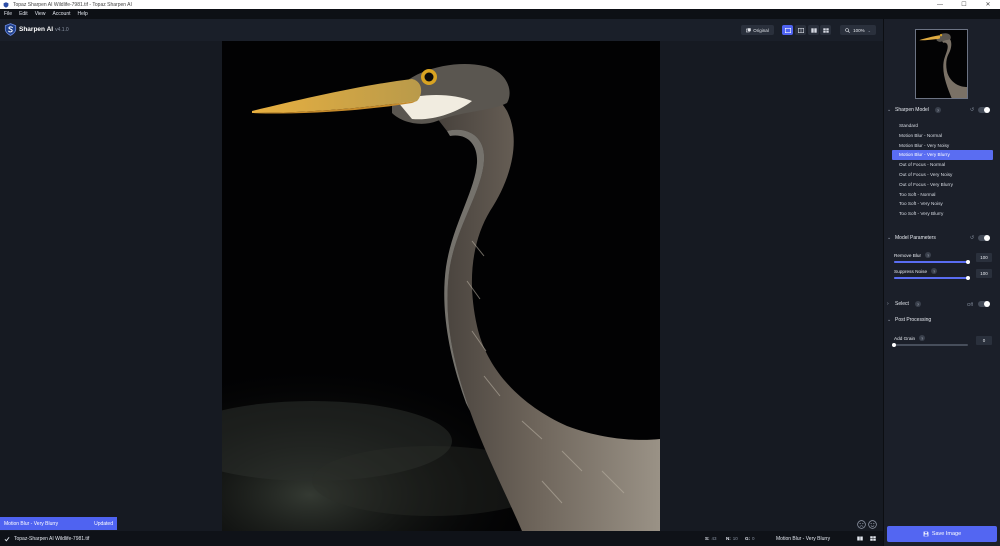  What do you see at coordinates (942, 320) in the screenshot?
I see `post-processing-header: ⌄ Post Processing` at bounding box center [942, 320].